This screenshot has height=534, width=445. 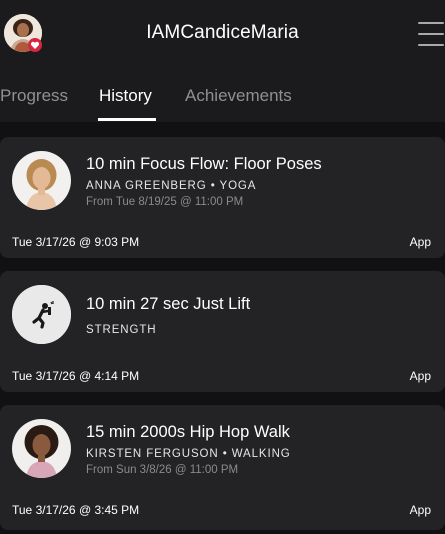 I want to click on workout-meta: STRENGTH, so click(x=121, y=330).